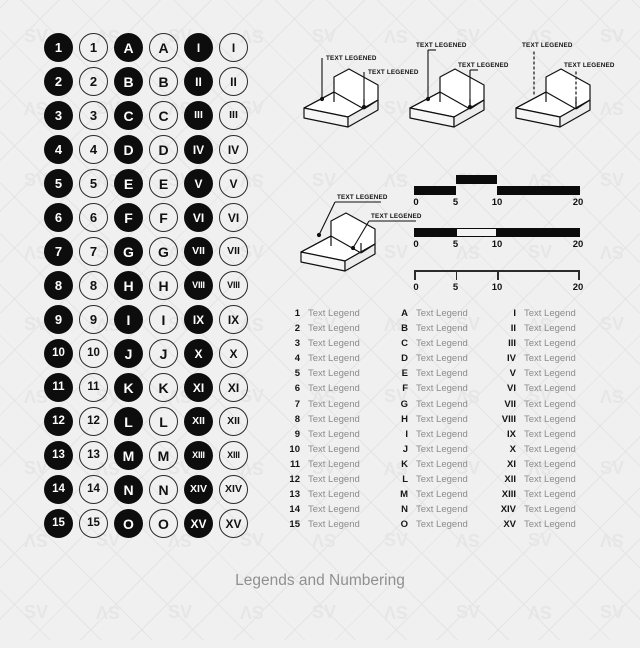 The height and width of the screenshot is (648, 640). Describe the element at coordinates (163, 149) in the screenshot. I see `badge-letters-outline-D: D` at that location.